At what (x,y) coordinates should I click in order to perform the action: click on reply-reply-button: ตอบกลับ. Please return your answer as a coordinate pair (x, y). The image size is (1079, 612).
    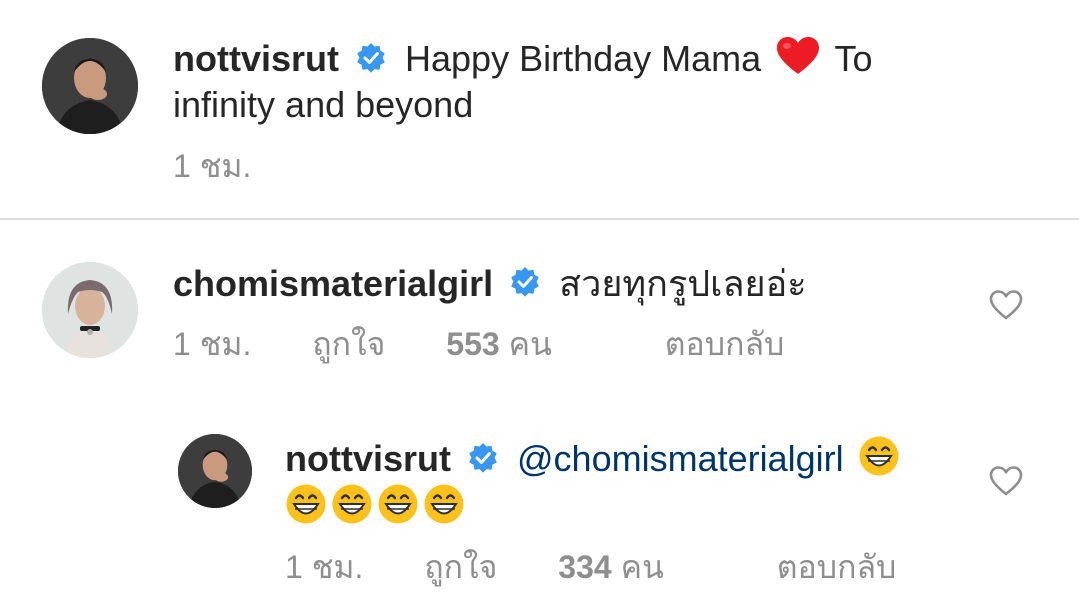
    Looking at the image, I should click on (837, 567).